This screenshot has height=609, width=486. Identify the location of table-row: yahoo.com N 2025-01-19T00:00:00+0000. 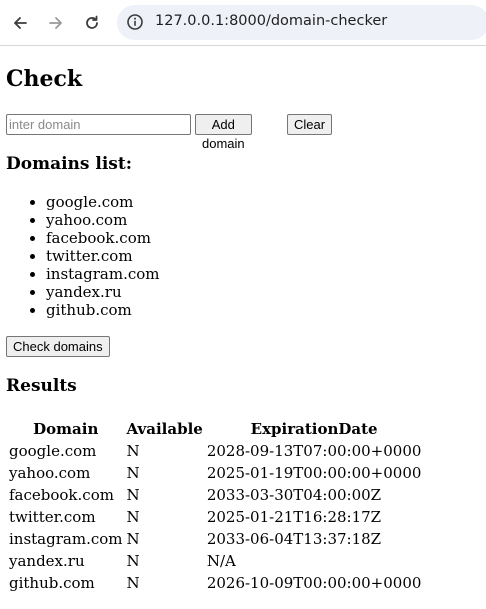
(215, 473).